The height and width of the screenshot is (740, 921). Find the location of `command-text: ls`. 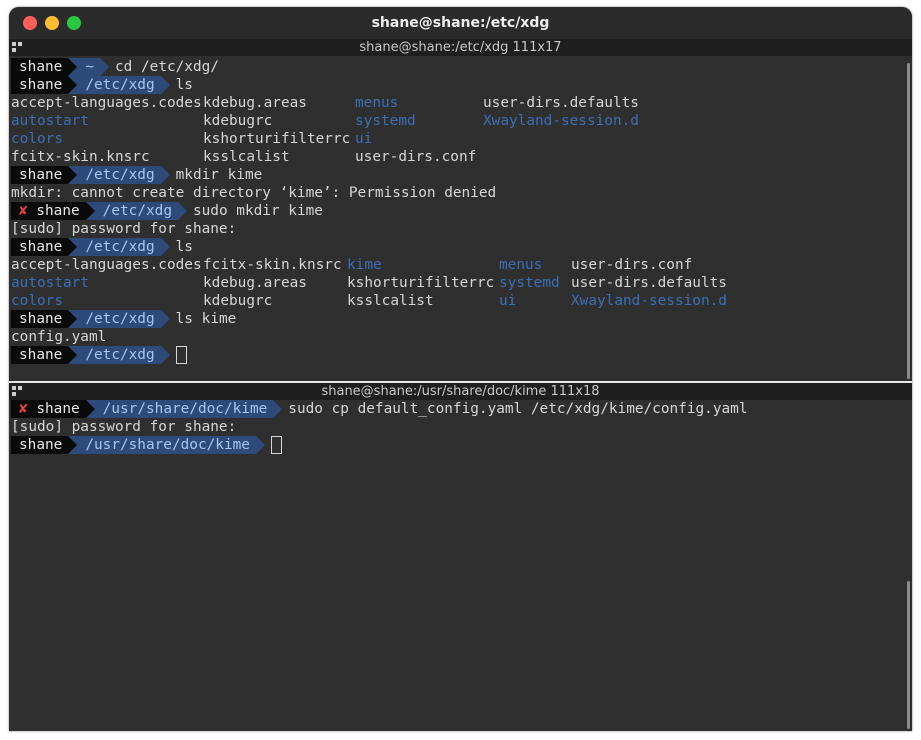

command-text: ls is located at coordinates (184, 85).